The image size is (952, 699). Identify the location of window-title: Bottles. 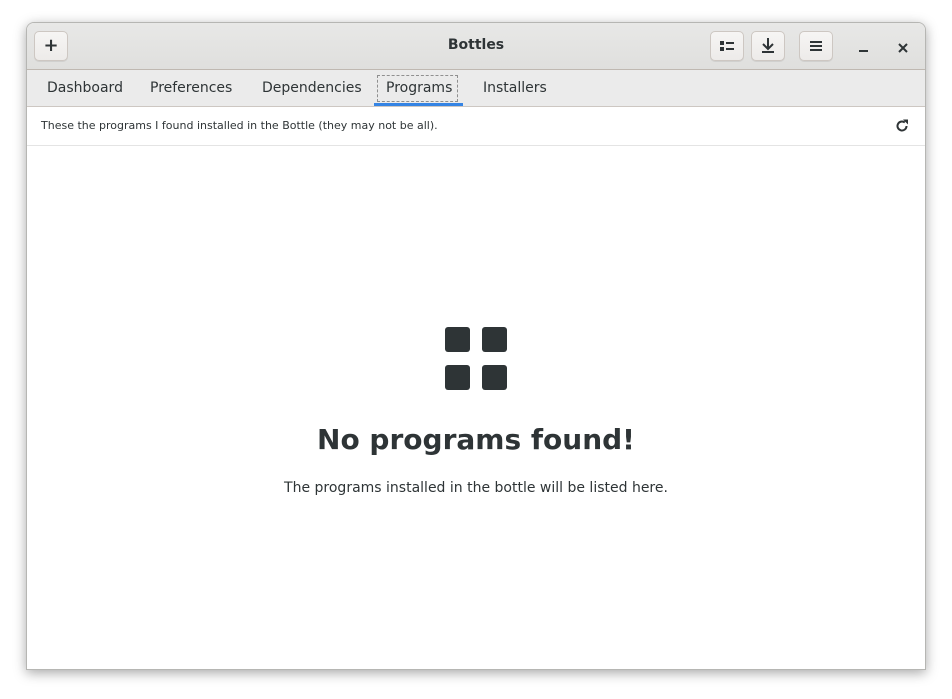
(476, 45).